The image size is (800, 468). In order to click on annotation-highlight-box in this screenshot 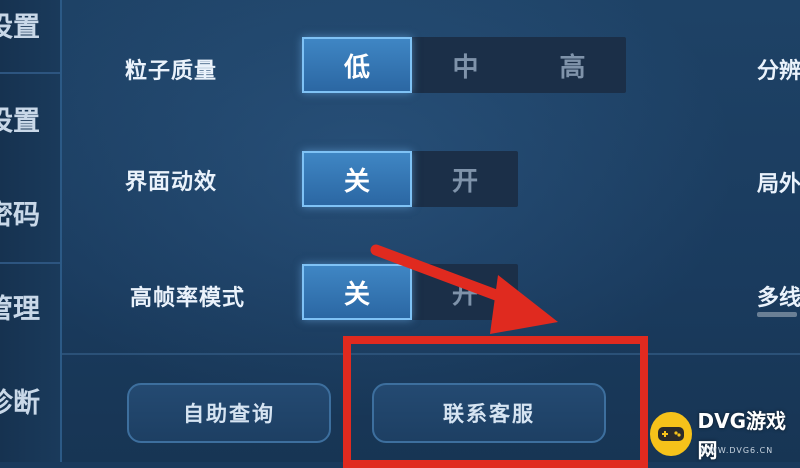, I will do `click(495, 402)`.